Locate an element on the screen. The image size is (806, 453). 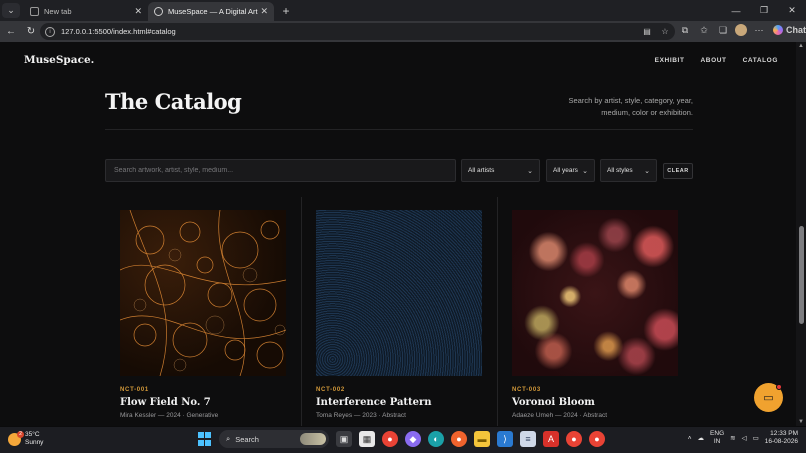
scrollbar-thumb is located at coordinates (801, 275).